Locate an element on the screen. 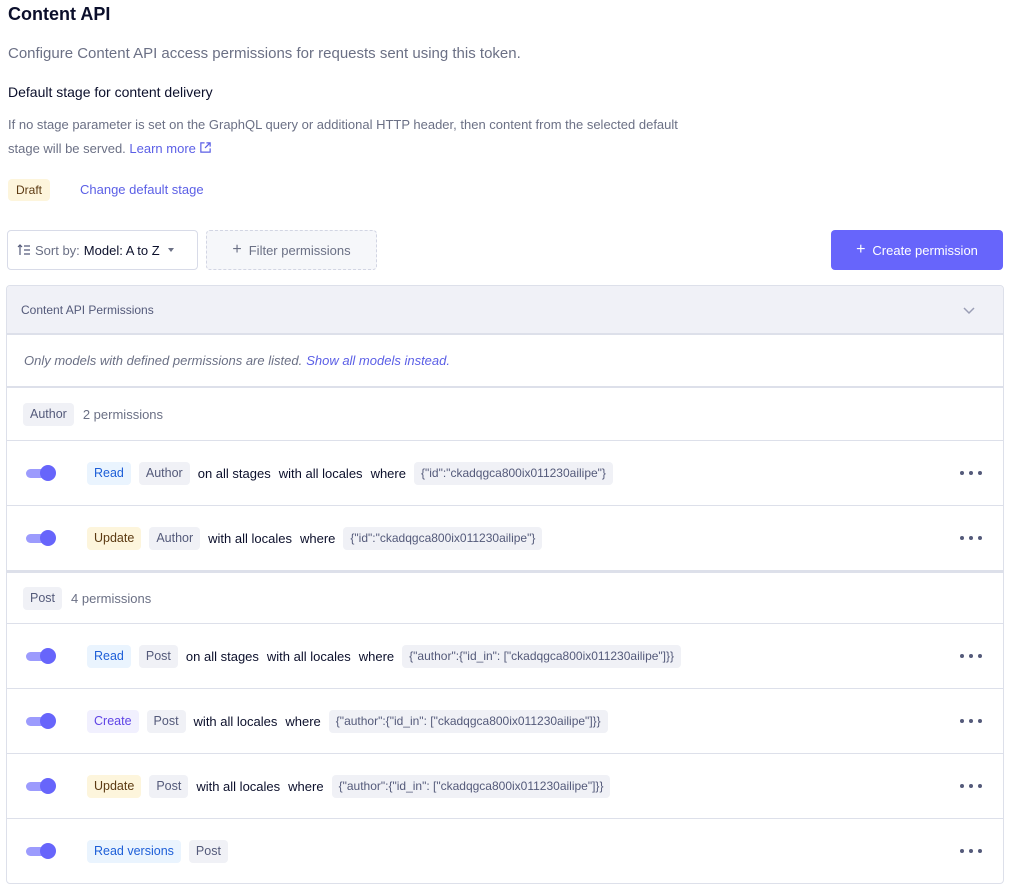 Image resolution: width=1013 pixels, height=894 pixels. permission-row: Read versions Post is located at coordinates (505, 851).